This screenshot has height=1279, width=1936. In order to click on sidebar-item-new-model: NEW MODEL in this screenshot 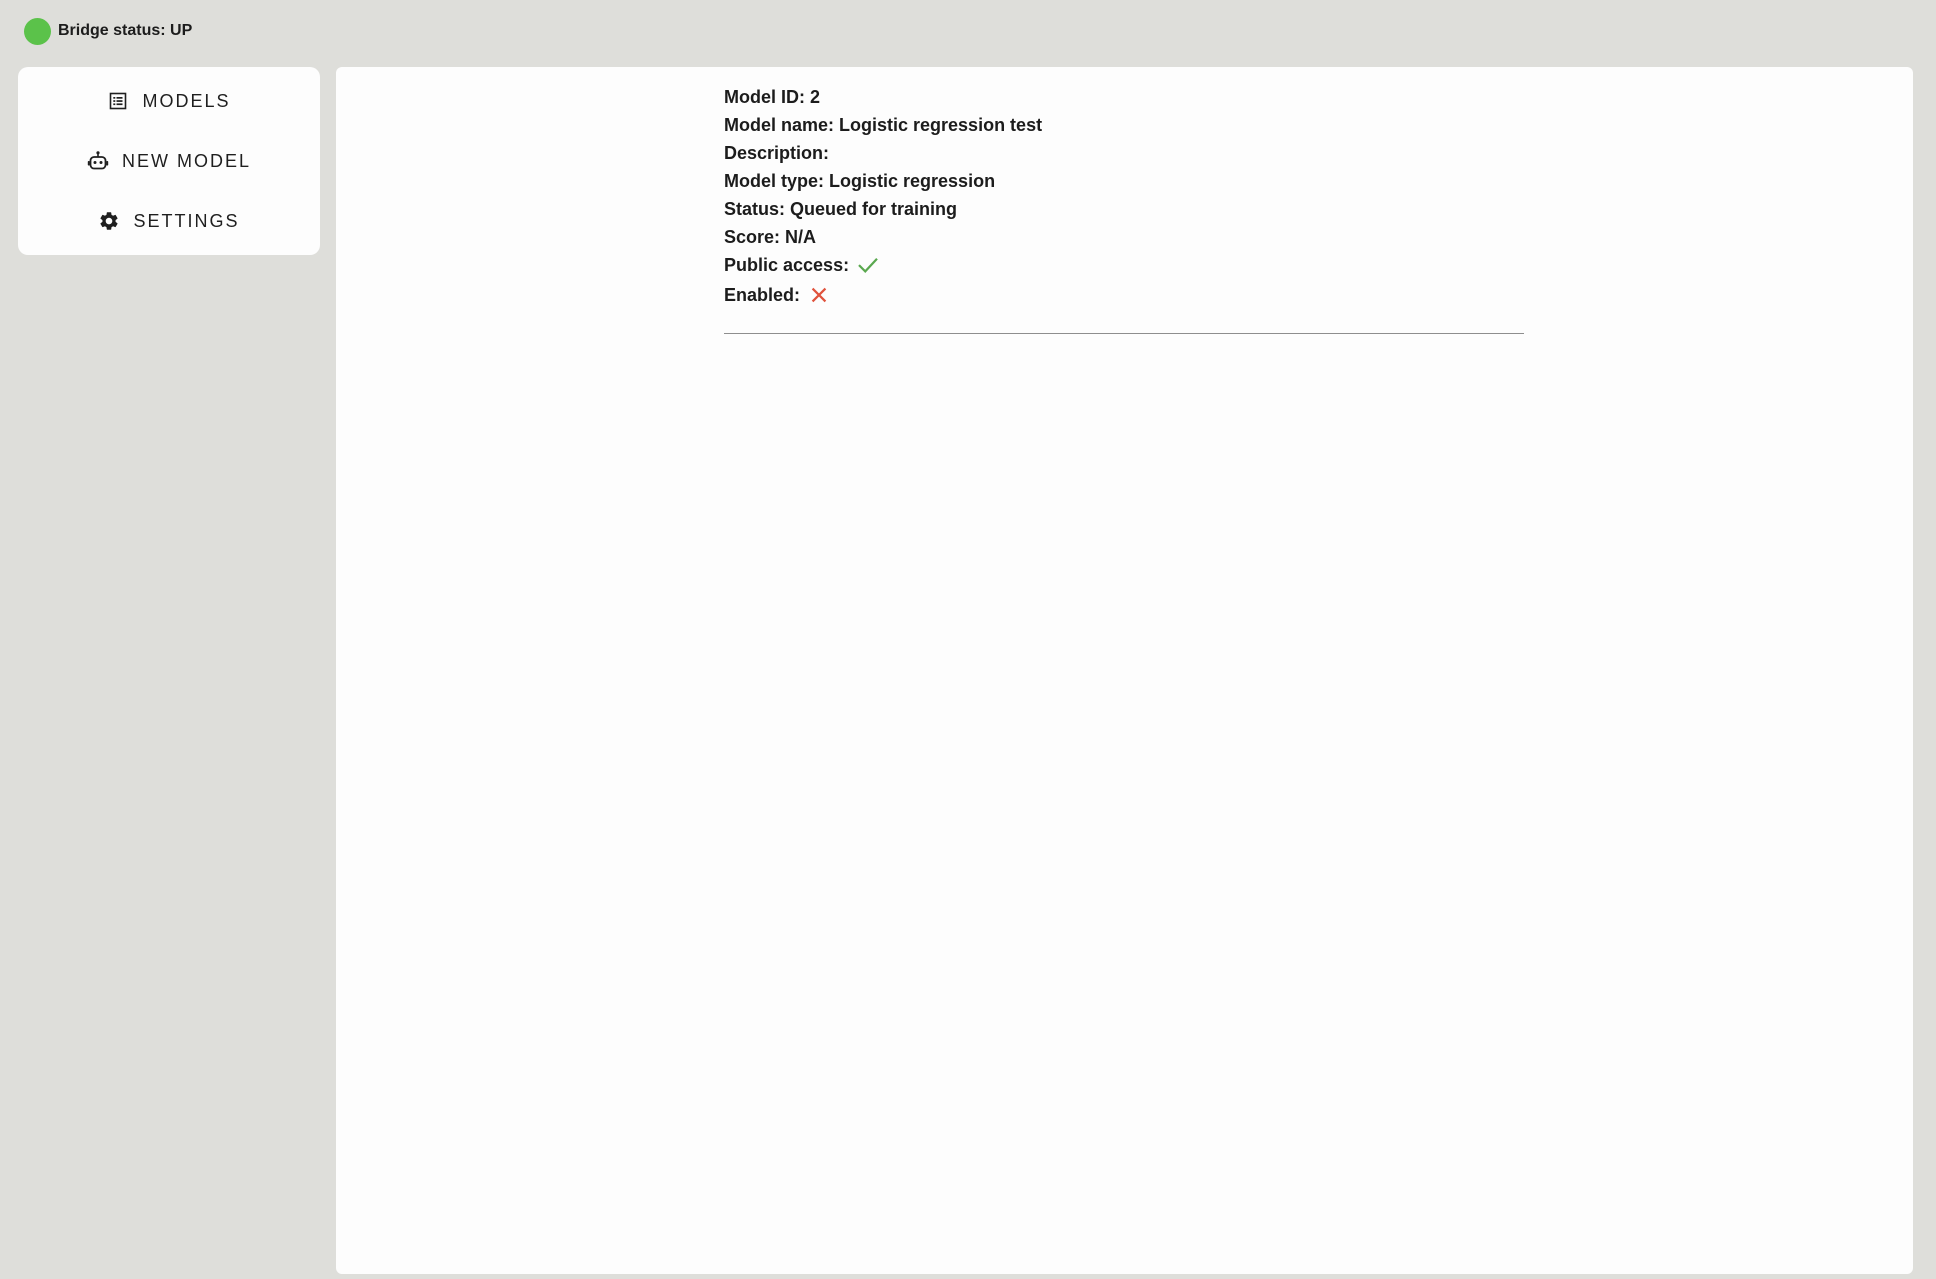, I will do `click(169, 161)`.